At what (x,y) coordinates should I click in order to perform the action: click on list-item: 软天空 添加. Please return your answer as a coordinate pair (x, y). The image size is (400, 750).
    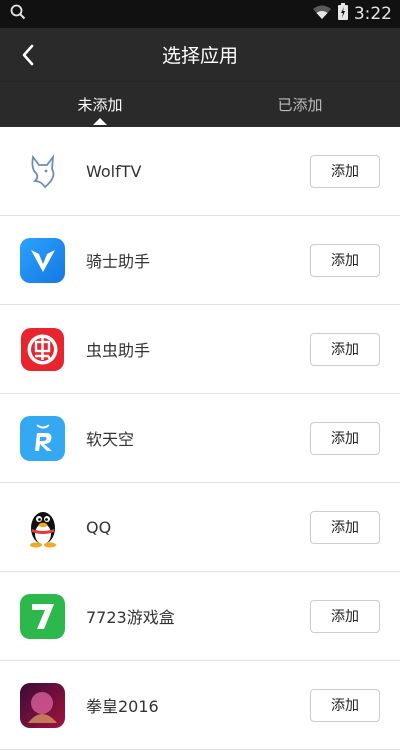
    Looking at the image, I should click on (200, 438).